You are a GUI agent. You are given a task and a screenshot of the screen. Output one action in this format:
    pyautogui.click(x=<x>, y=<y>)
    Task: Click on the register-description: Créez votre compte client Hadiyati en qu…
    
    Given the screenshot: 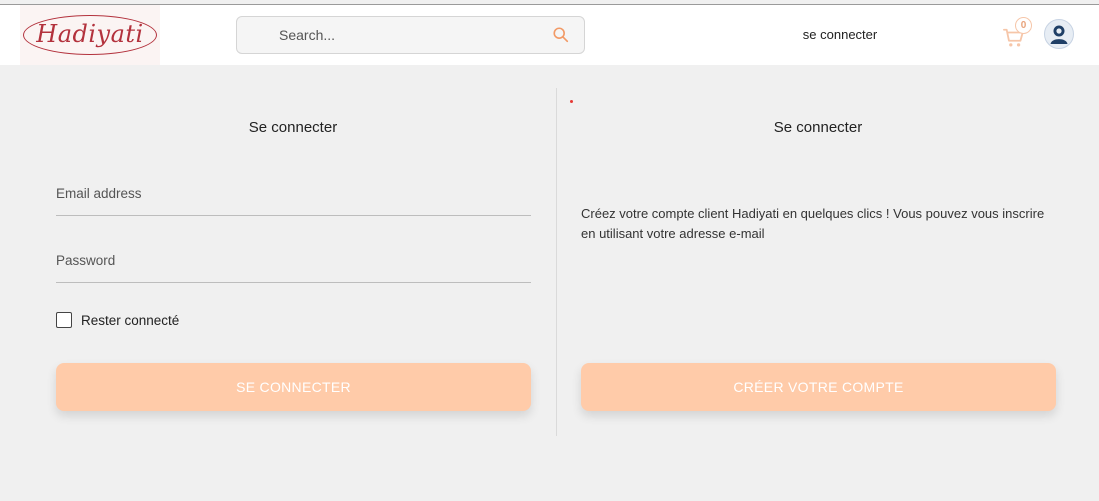 What is the action you would take?
    pyautogui.click(x=813, y=223)
    